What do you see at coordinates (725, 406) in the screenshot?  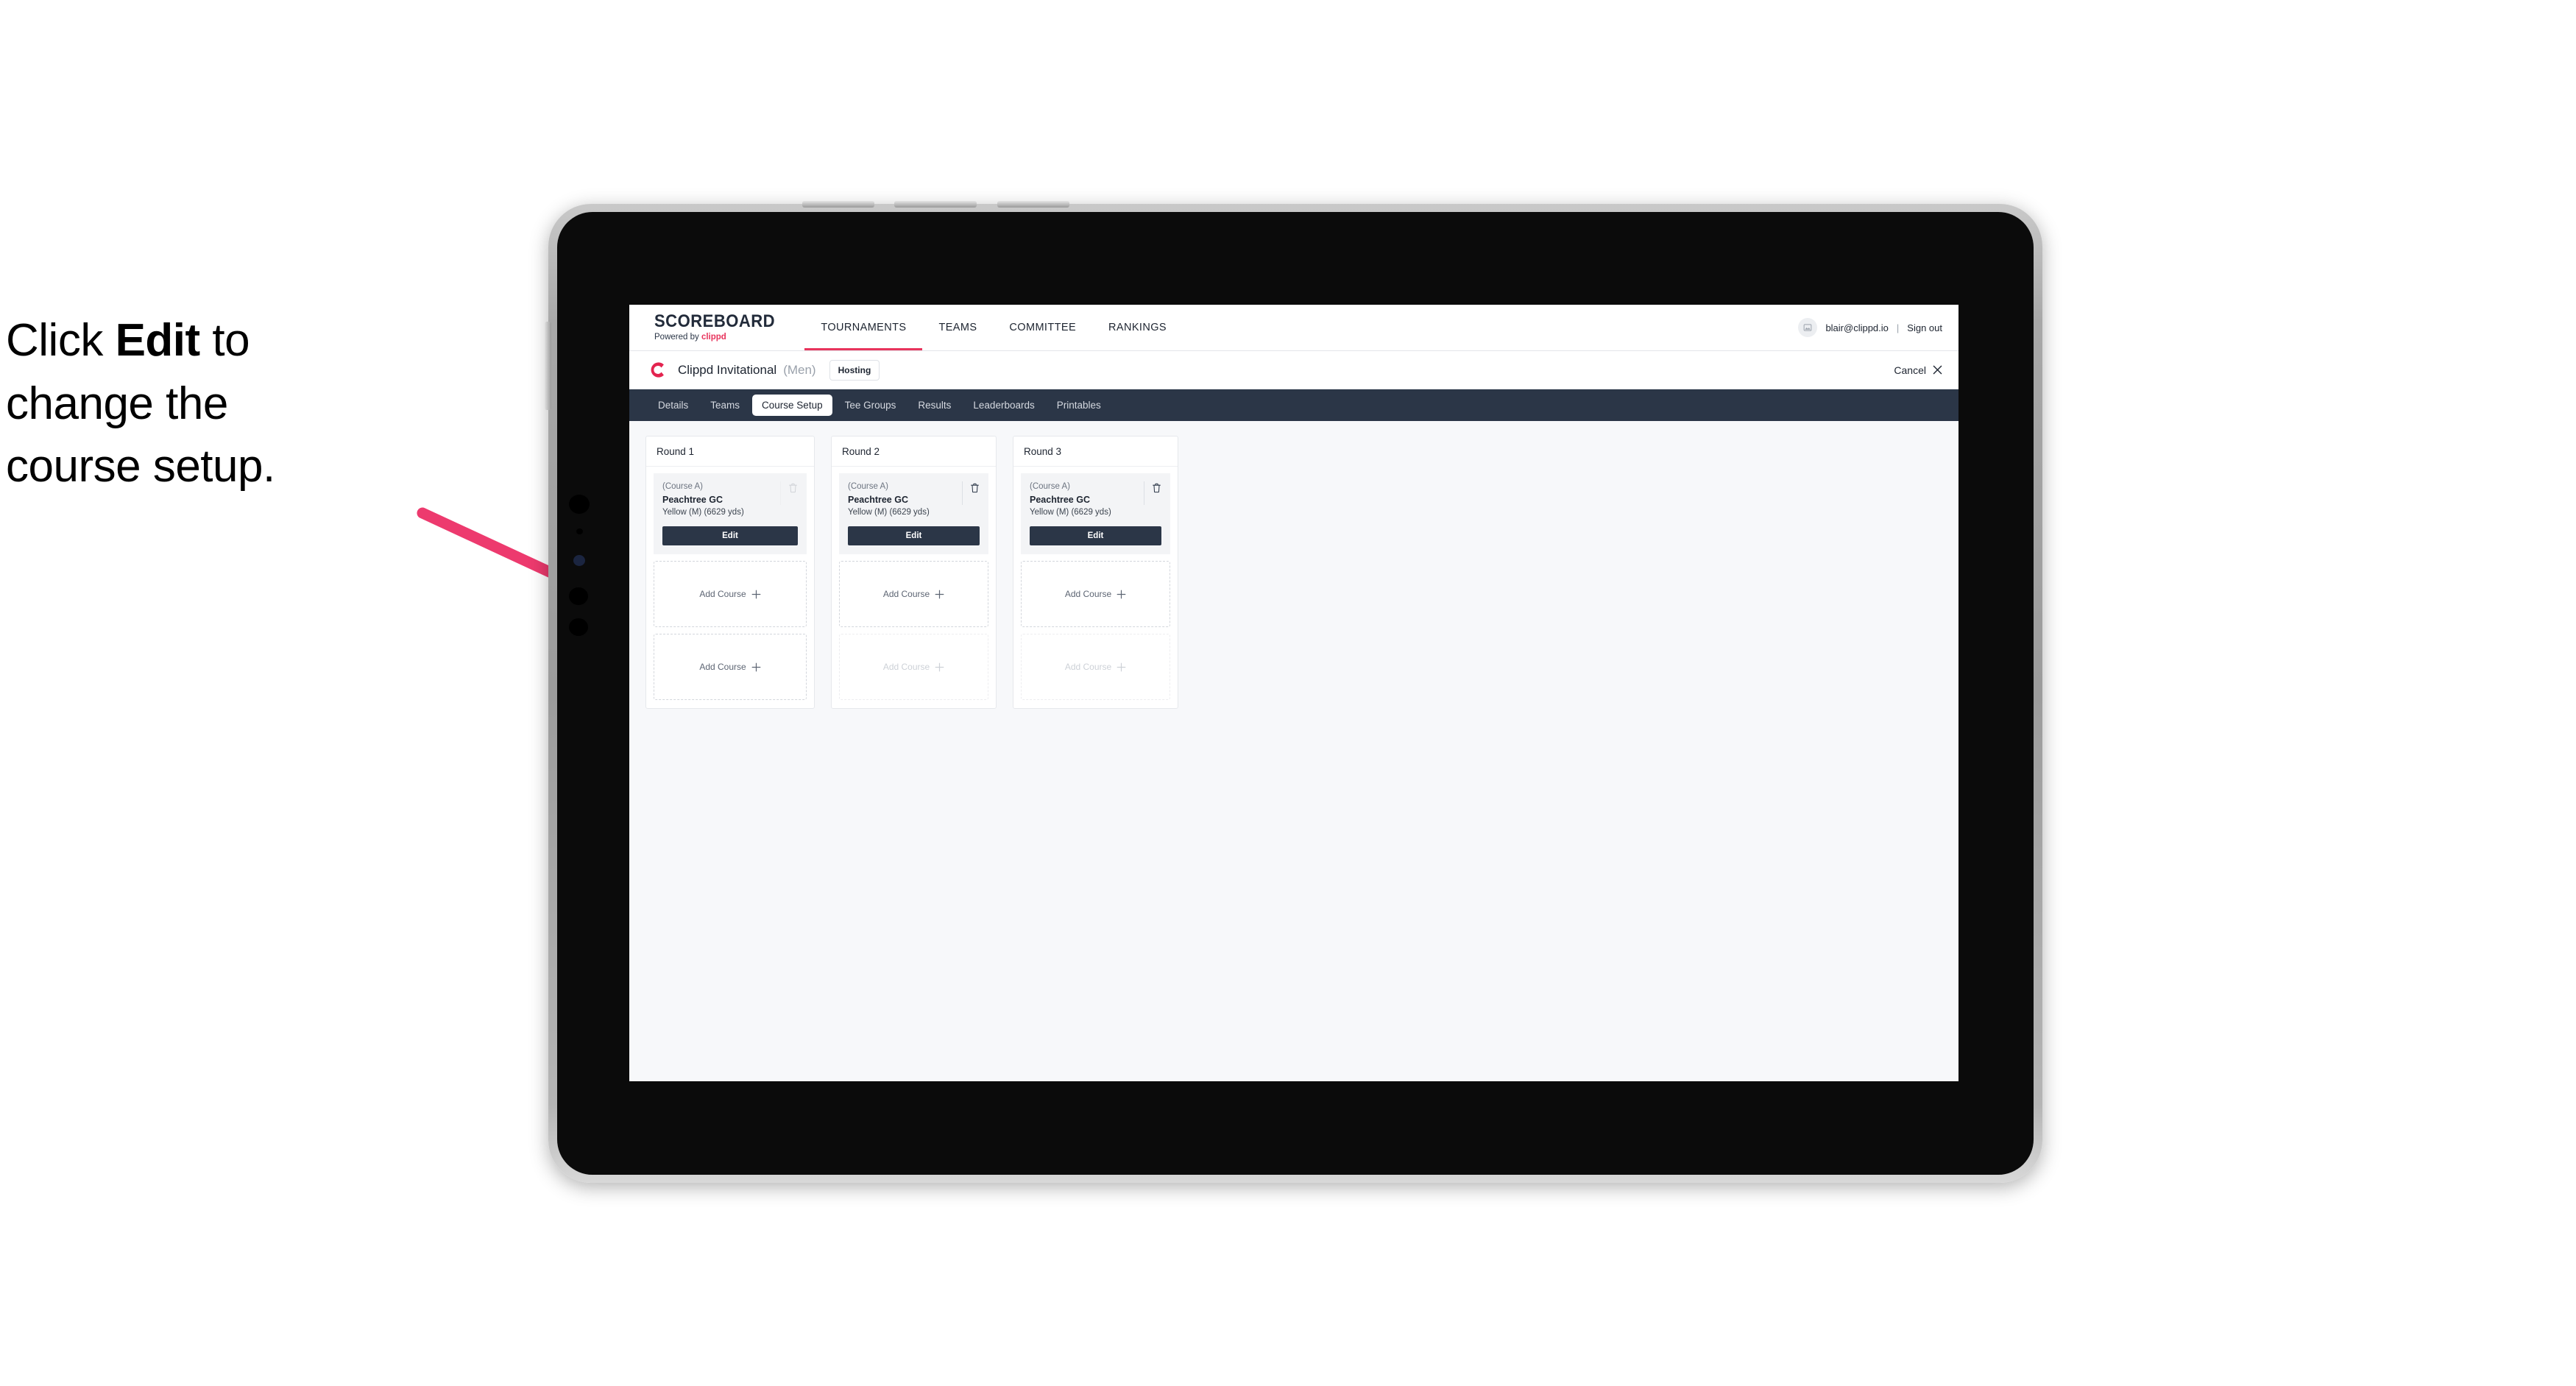 I see `tab-teams: Teams` at bounding box center [725, 406].